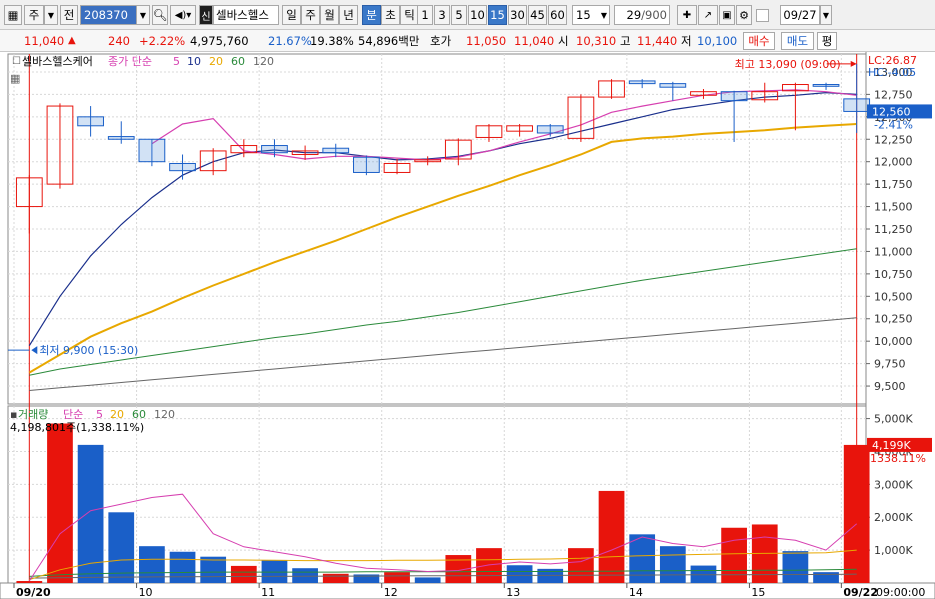 The image size is (935, 599). I want to click on trend-icon: ↗, so click(708, 15).